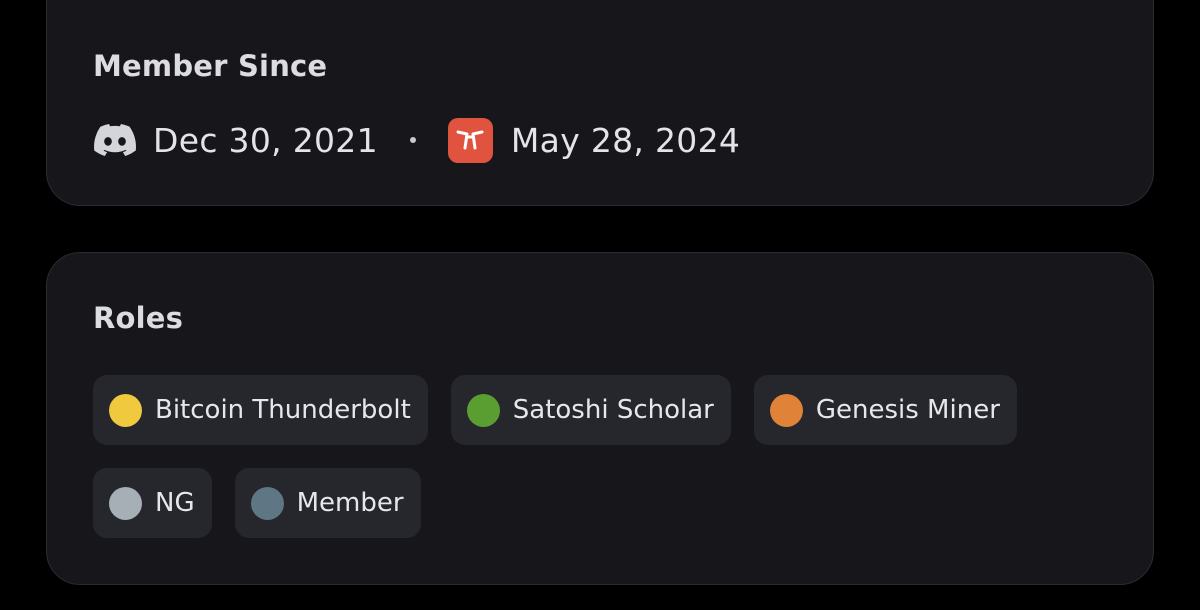 The image size is (1200, 610). I want to click on role-label: Satoshi Scholar, so click(613, 410).